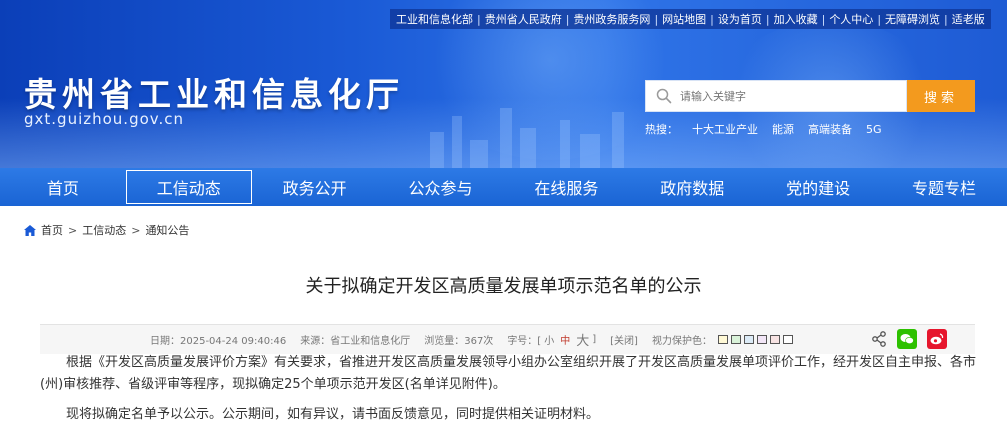 This screenshot has width=1007, height=430. I want to click on meta-source: 来源：省工业和信息化厅, so click(355, 341).